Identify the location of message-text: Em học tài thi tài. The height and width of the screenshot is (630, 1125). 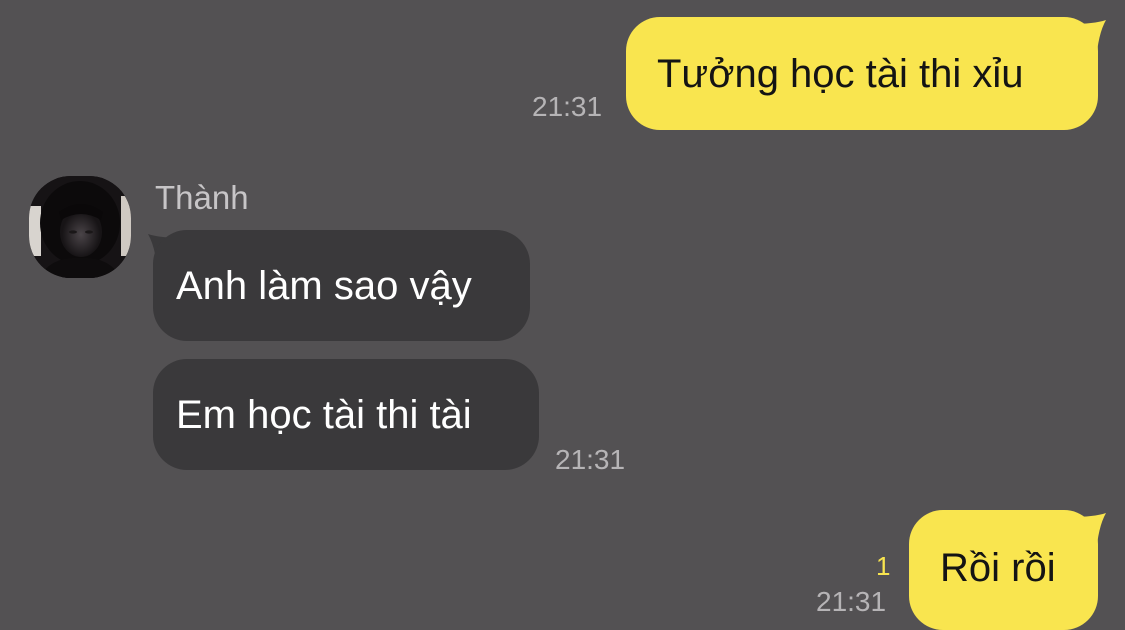
(324, 414).